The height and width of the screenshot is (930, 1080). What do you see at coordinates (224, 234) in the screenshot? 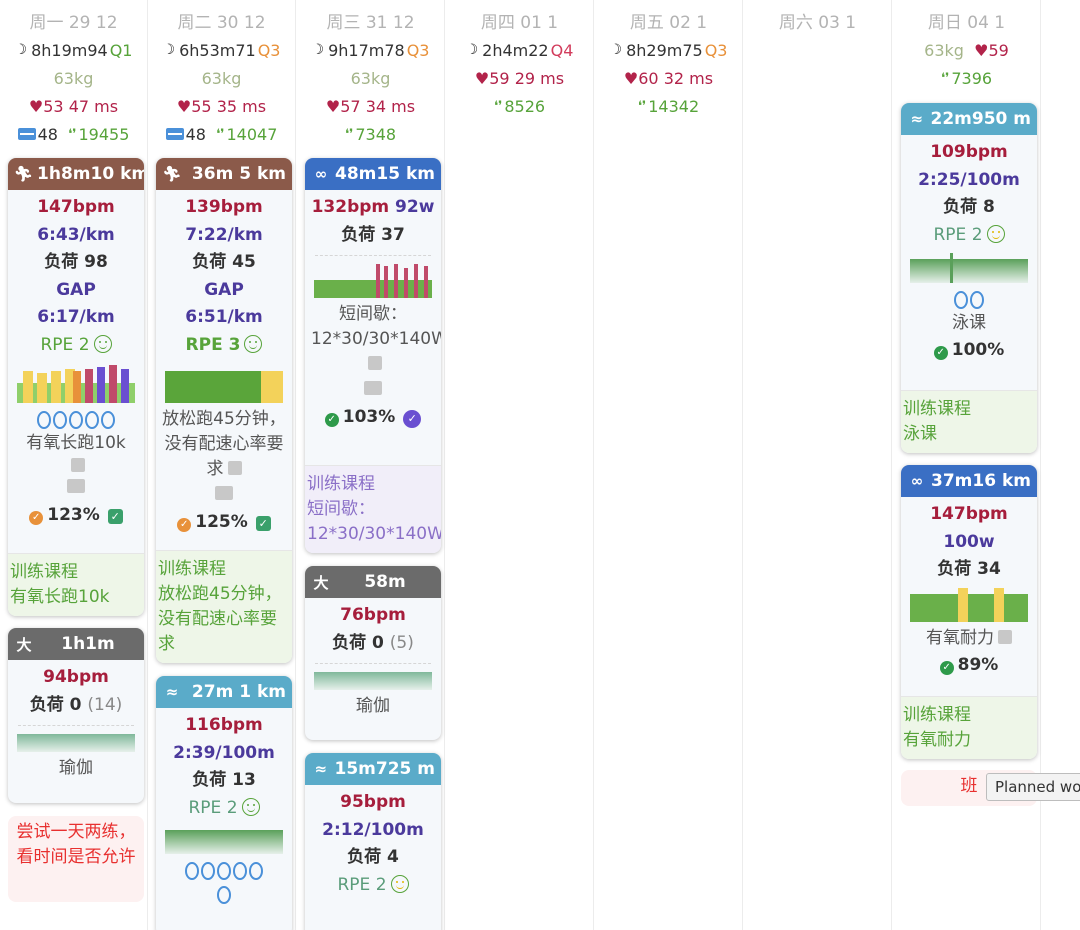
I see `avg-pace: 7:22/km` at bounding box center [224, 234].